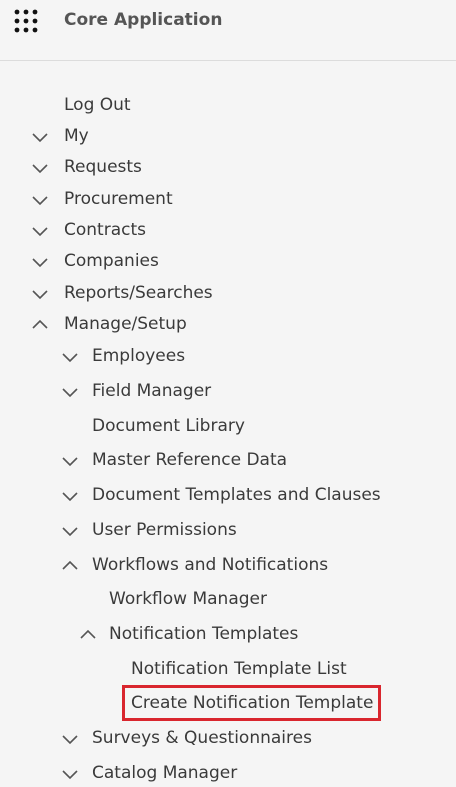 The image size is (456, 787). What do you see at coordinates (138, 293) in the screenshot?
I see `menu-item-reports-searches: Reports/Searches` at bounding box center [138, 293].